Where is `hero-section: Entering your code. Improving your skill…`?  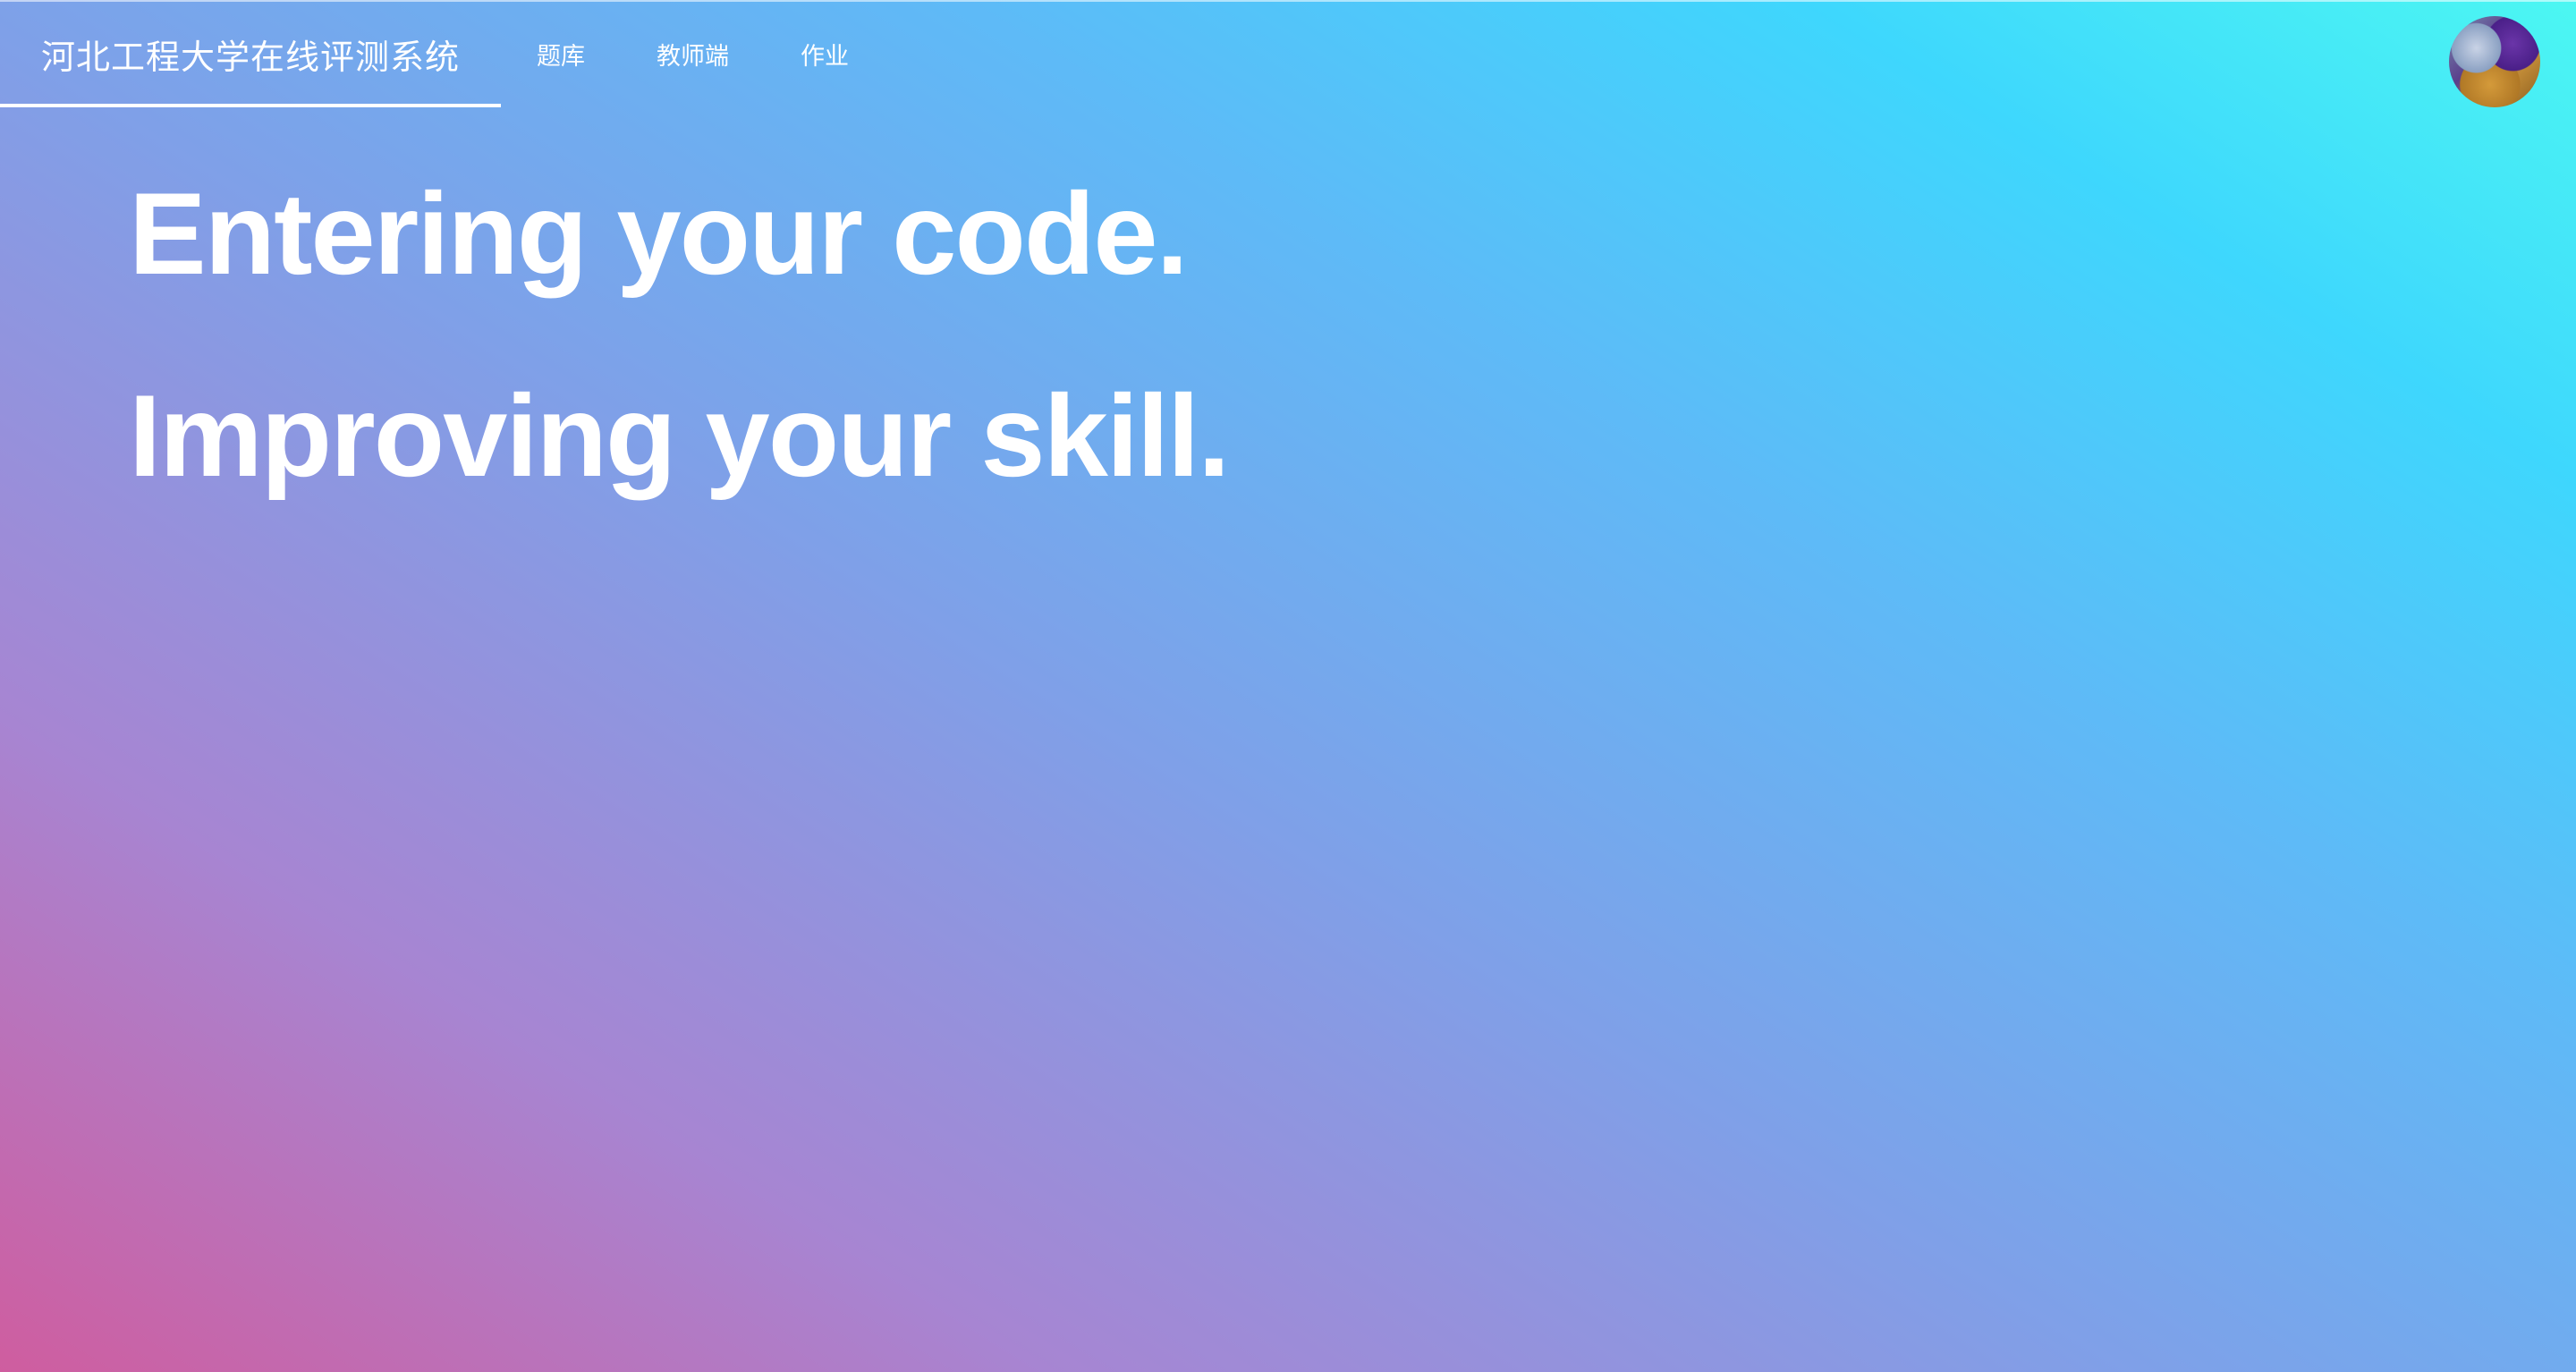
hero-section: Entering your code. Improving your skill… is located at coordinates (679, 334).